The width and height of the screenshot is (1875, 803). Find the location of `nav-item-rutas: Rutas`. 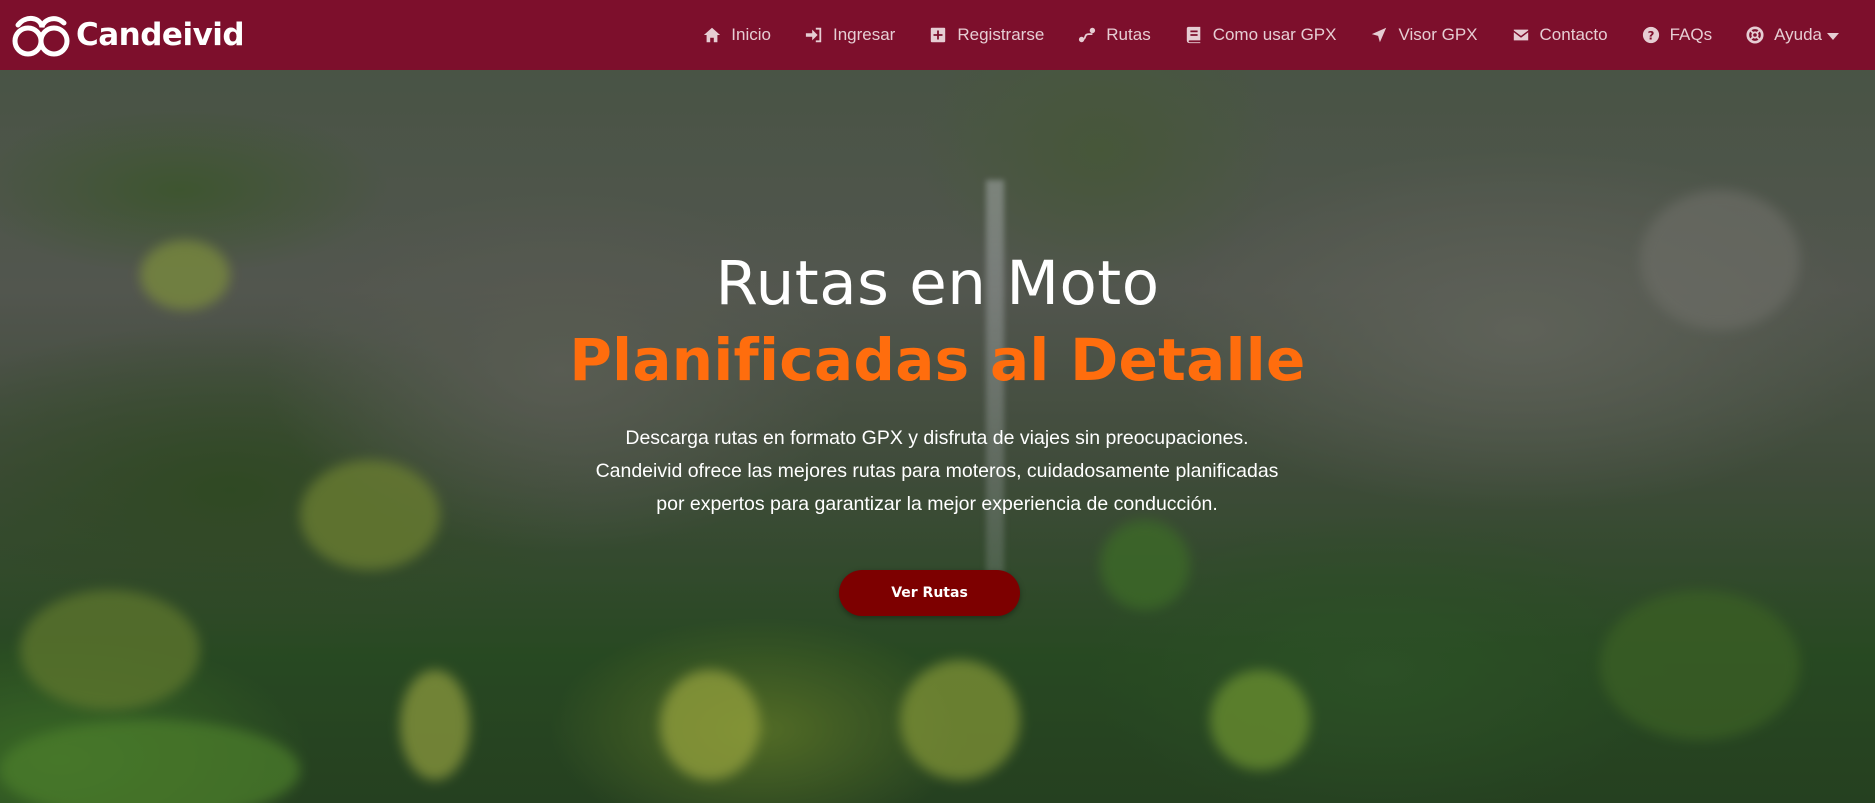

nav-item-rutas: Rutas is located at coordinates (1114, 35).